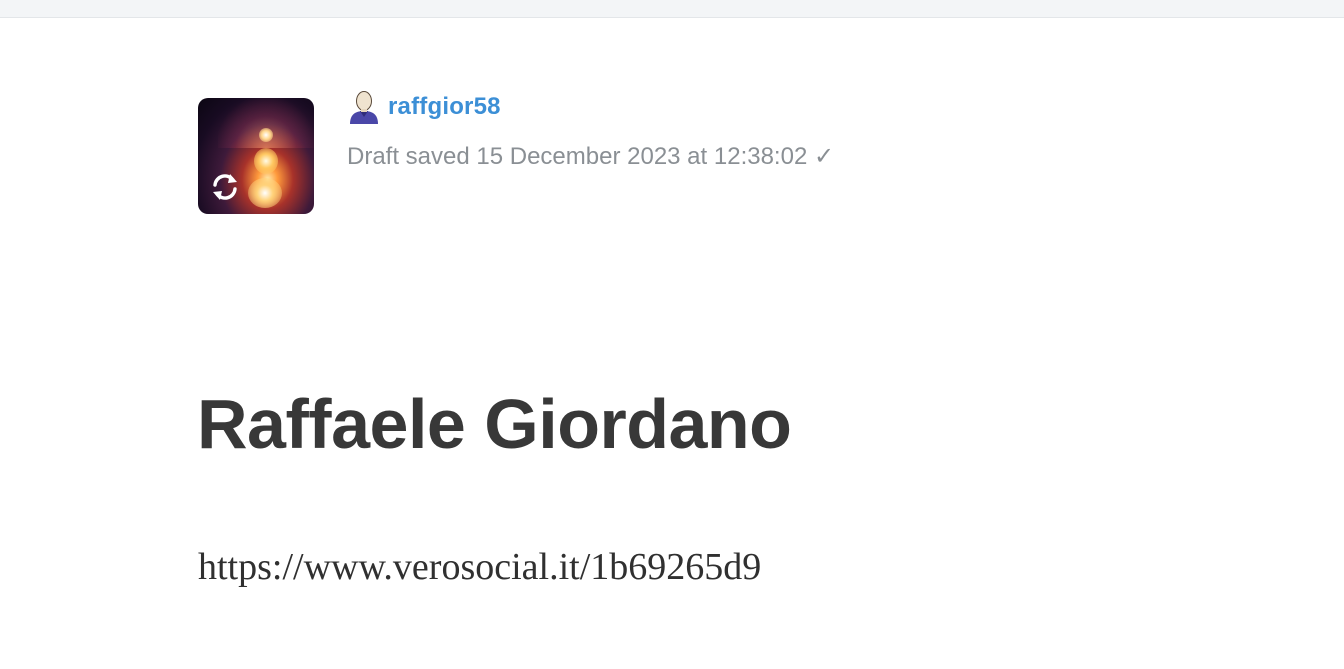 This screenshot has width=1344, height=669. What do you see at coordinates (364, 107) in the screenshot?
I see `user-icon` at bounding box center [364, 107].